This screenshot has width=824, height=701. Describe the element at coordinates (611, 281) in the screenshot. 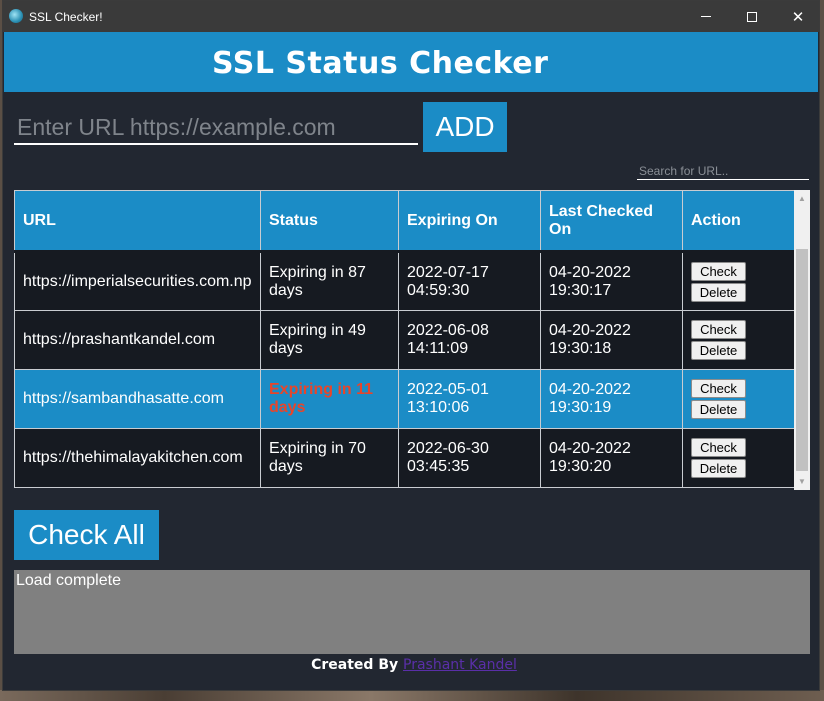

I see `last-checked-cell: 04-20-2022 19:30:17` at that location.